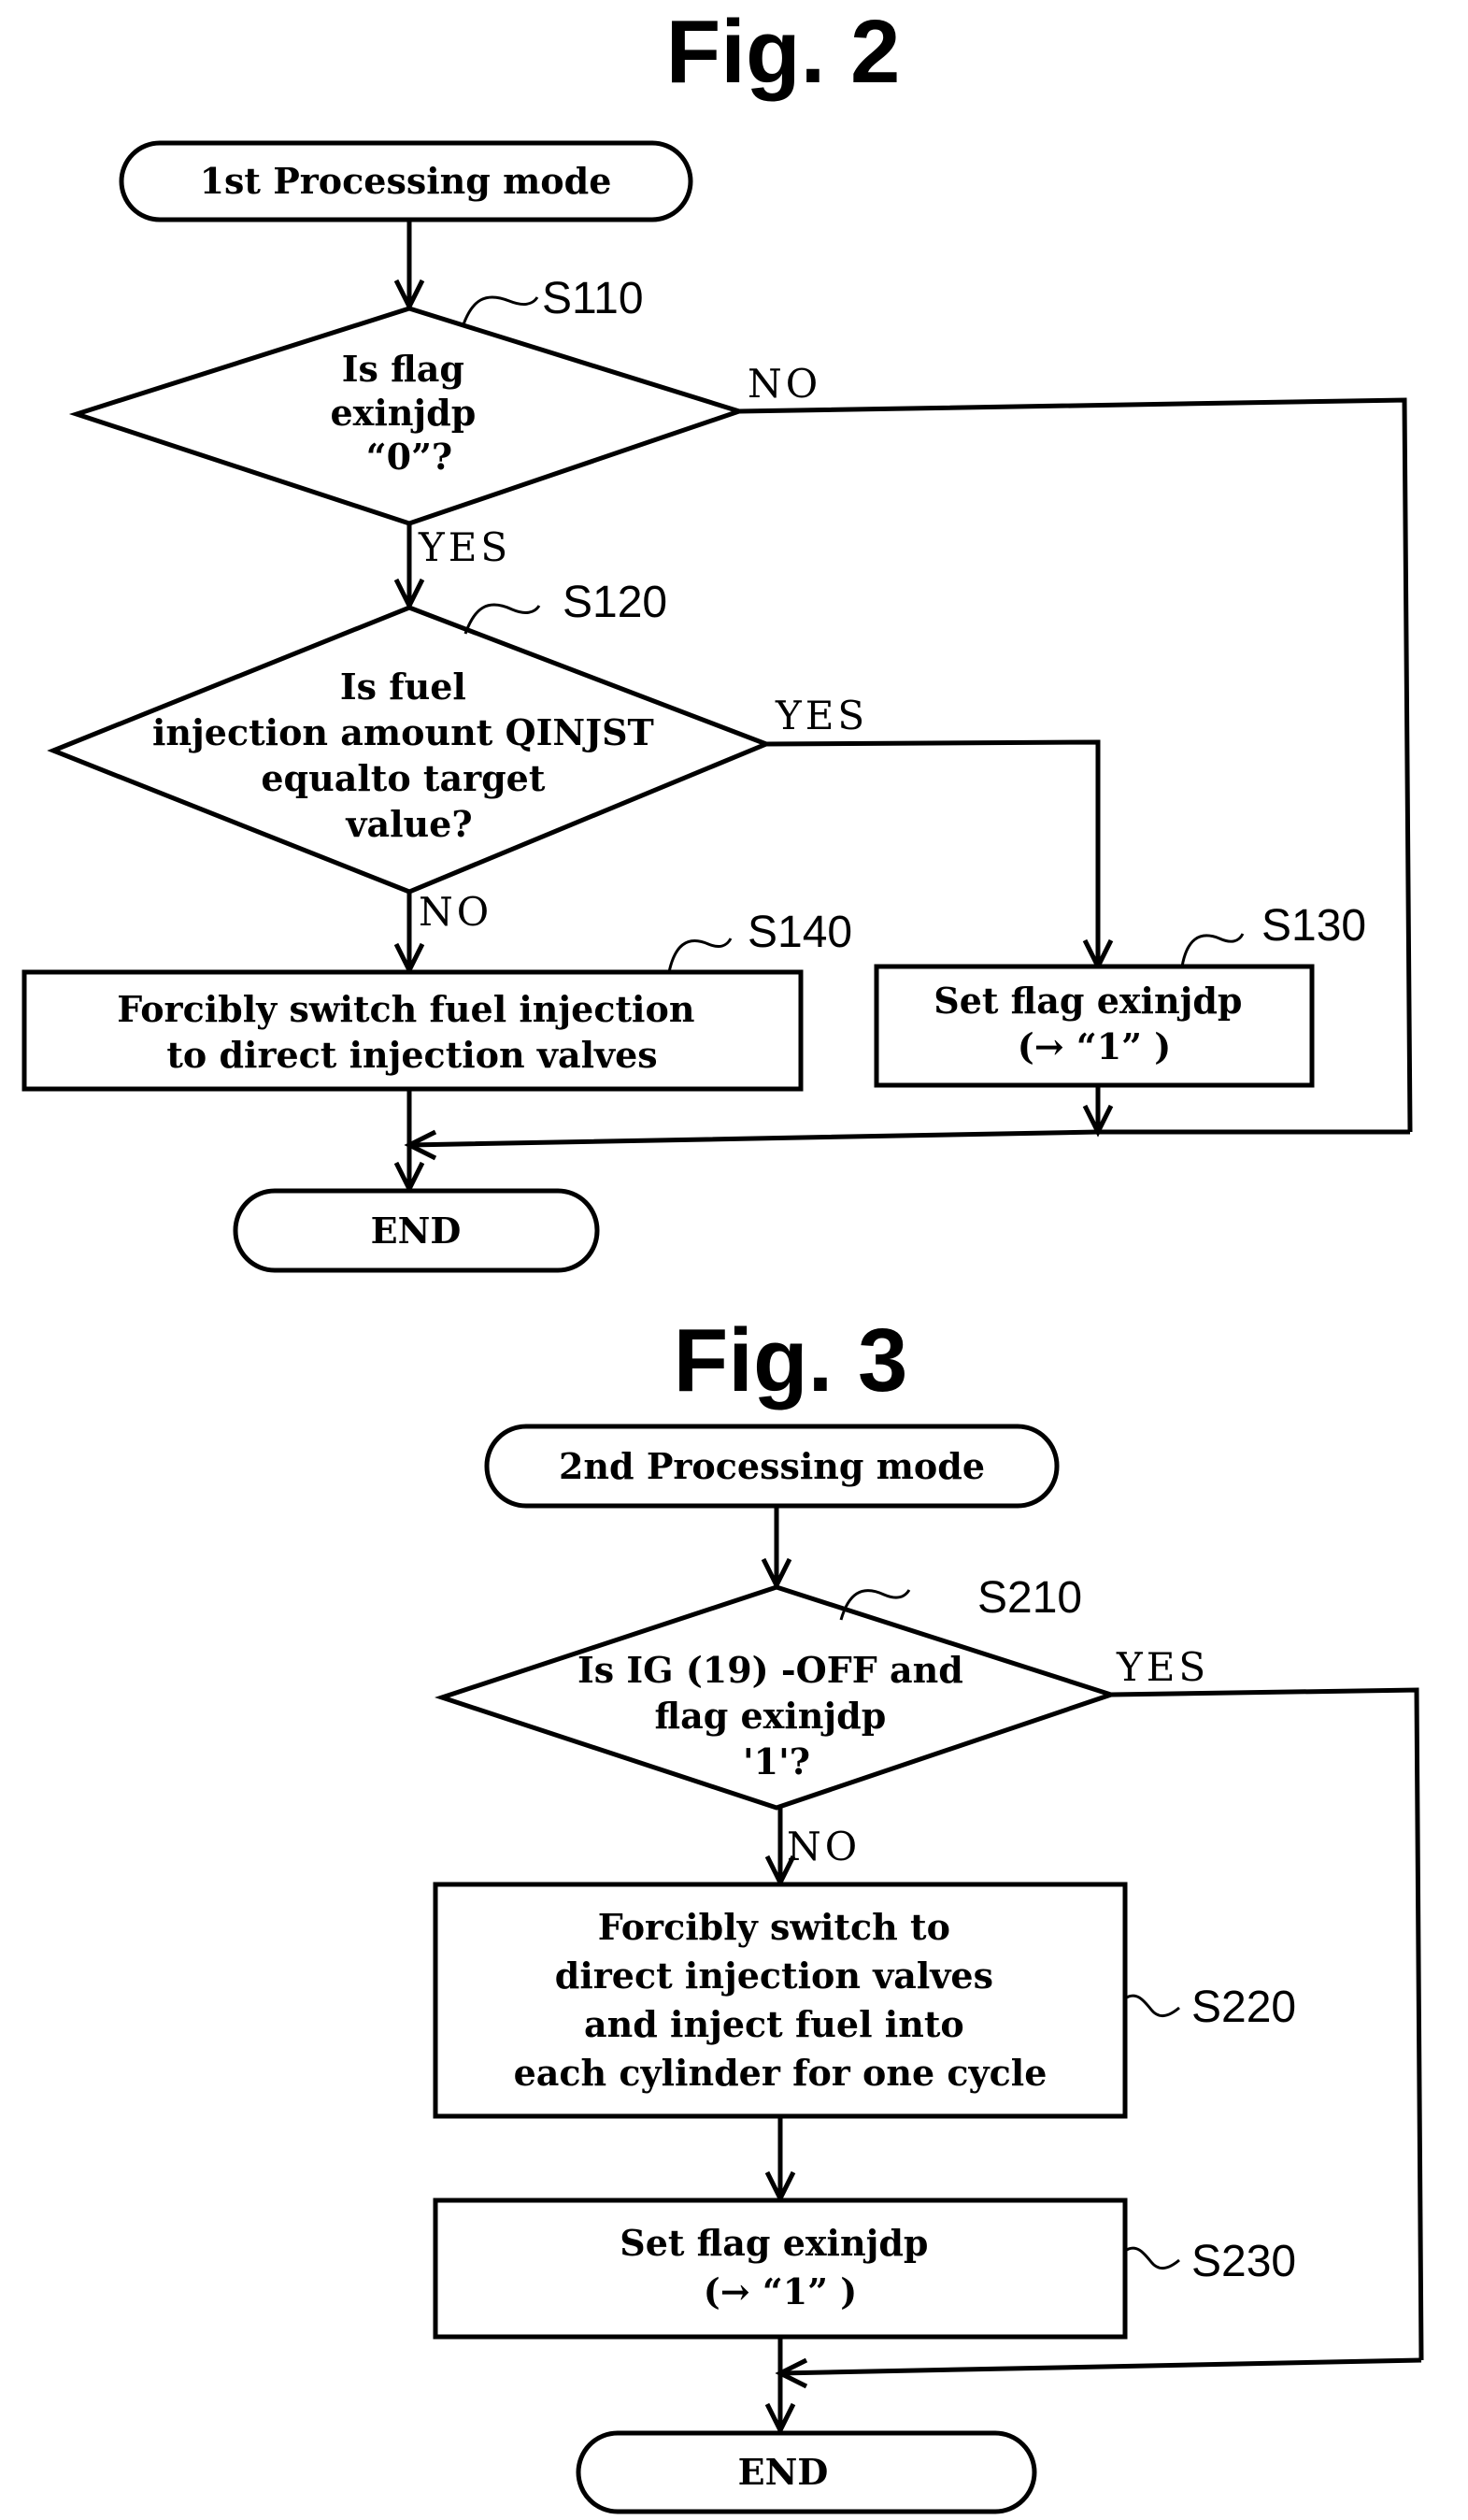  Describe the element at coordinates (774, 2243) in the screenshot. I see `process-s230-line-1: Set flag exinjdp` at that location.